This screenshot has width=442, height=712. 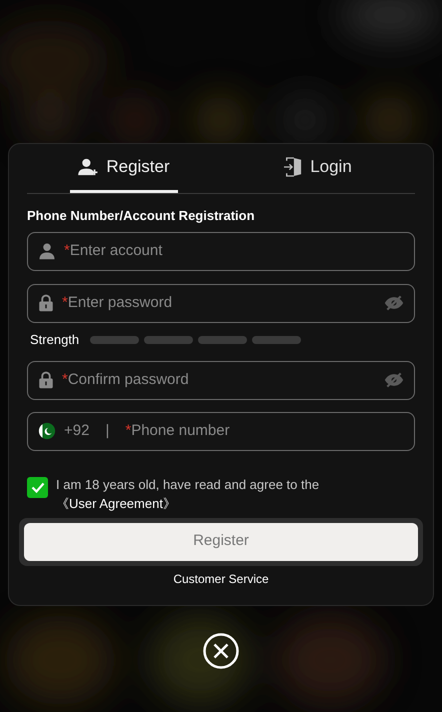 I want to click on tab: Register, so click(x=124, y=168).